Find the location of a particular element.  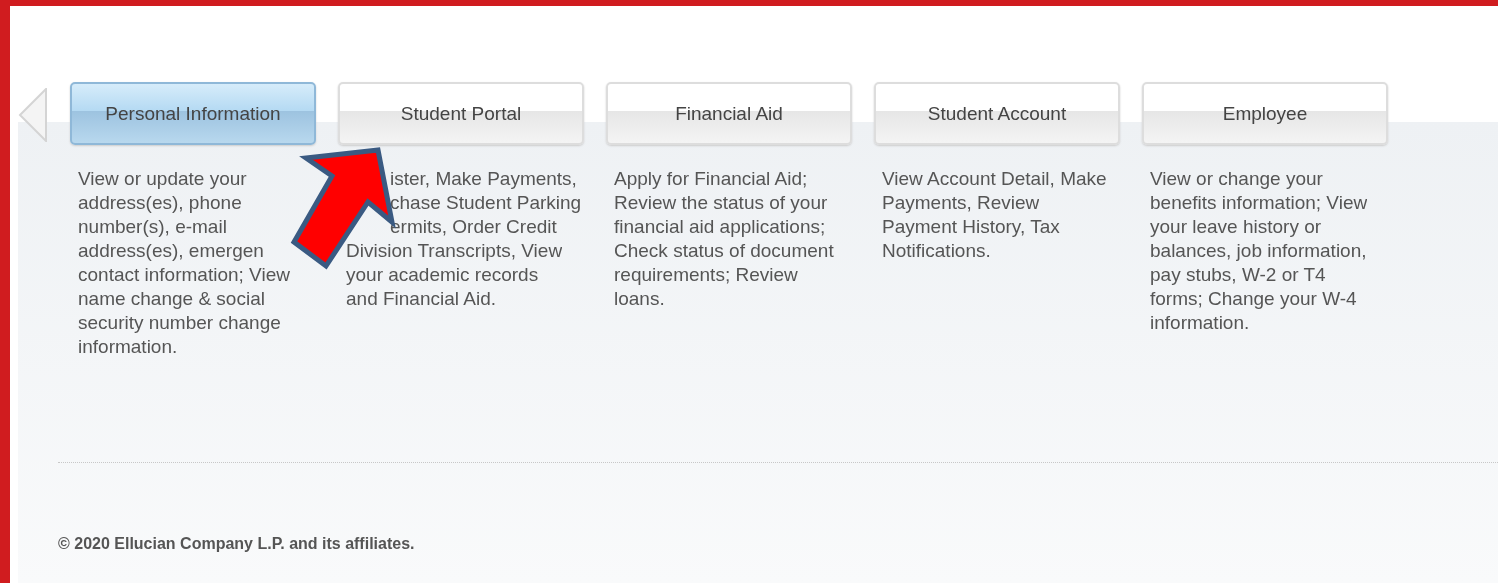

description-line: ister, Make Payments, is located at coordinates (483, 179).